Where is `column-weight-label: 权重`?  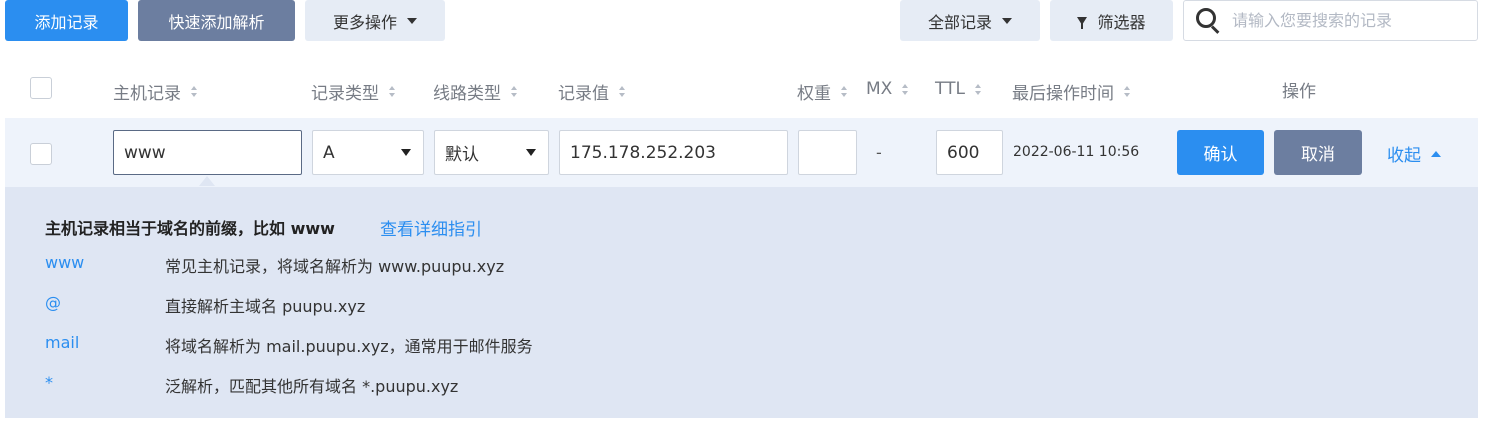
column-weight-label: 权重 is located at coordinates (814, 94).